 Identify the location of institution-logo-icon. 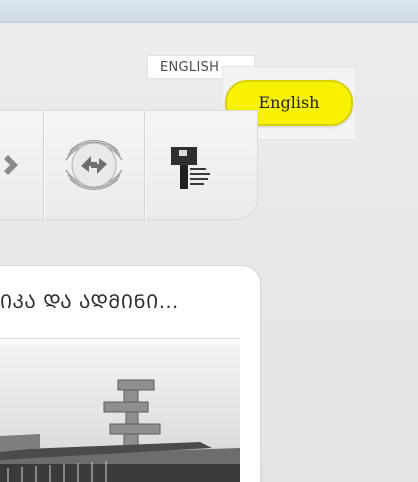
(190, 168).